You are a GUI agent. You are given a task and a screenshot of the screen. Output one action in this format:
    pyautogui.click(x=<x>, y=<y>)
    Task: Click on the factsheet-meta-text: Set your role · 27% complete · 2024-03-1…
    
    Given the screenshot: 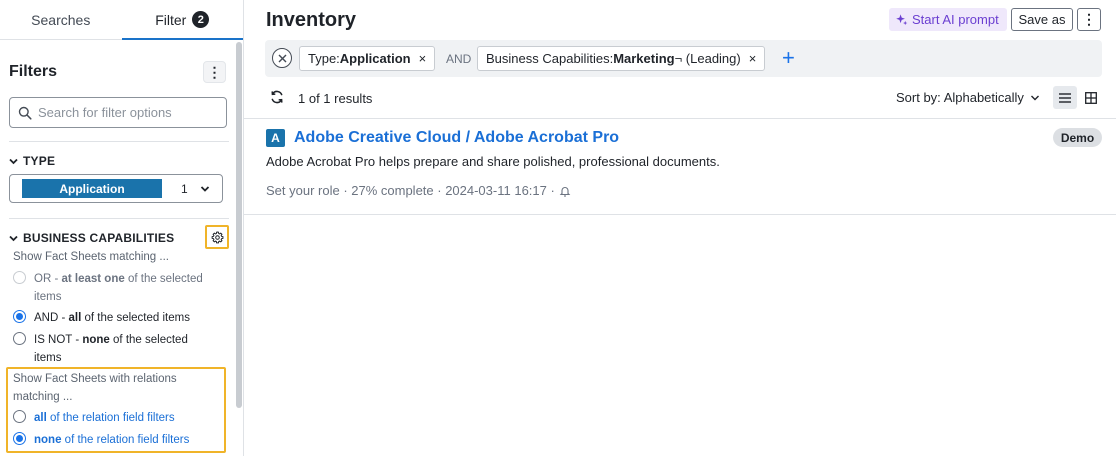 What is the action you would take?
    pyautogui.click(x=410, y=190)
    